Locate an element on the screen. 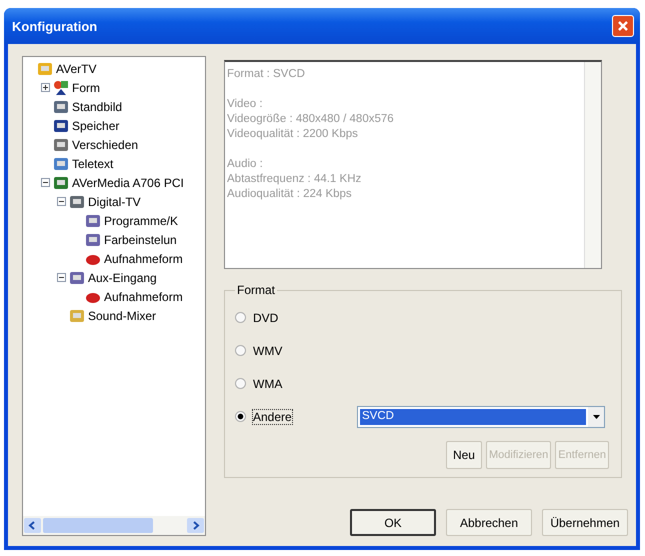 Image resolution: width=645 pixels, height=556 pixels. tree-item: Form is located at coordinates (86, 87).